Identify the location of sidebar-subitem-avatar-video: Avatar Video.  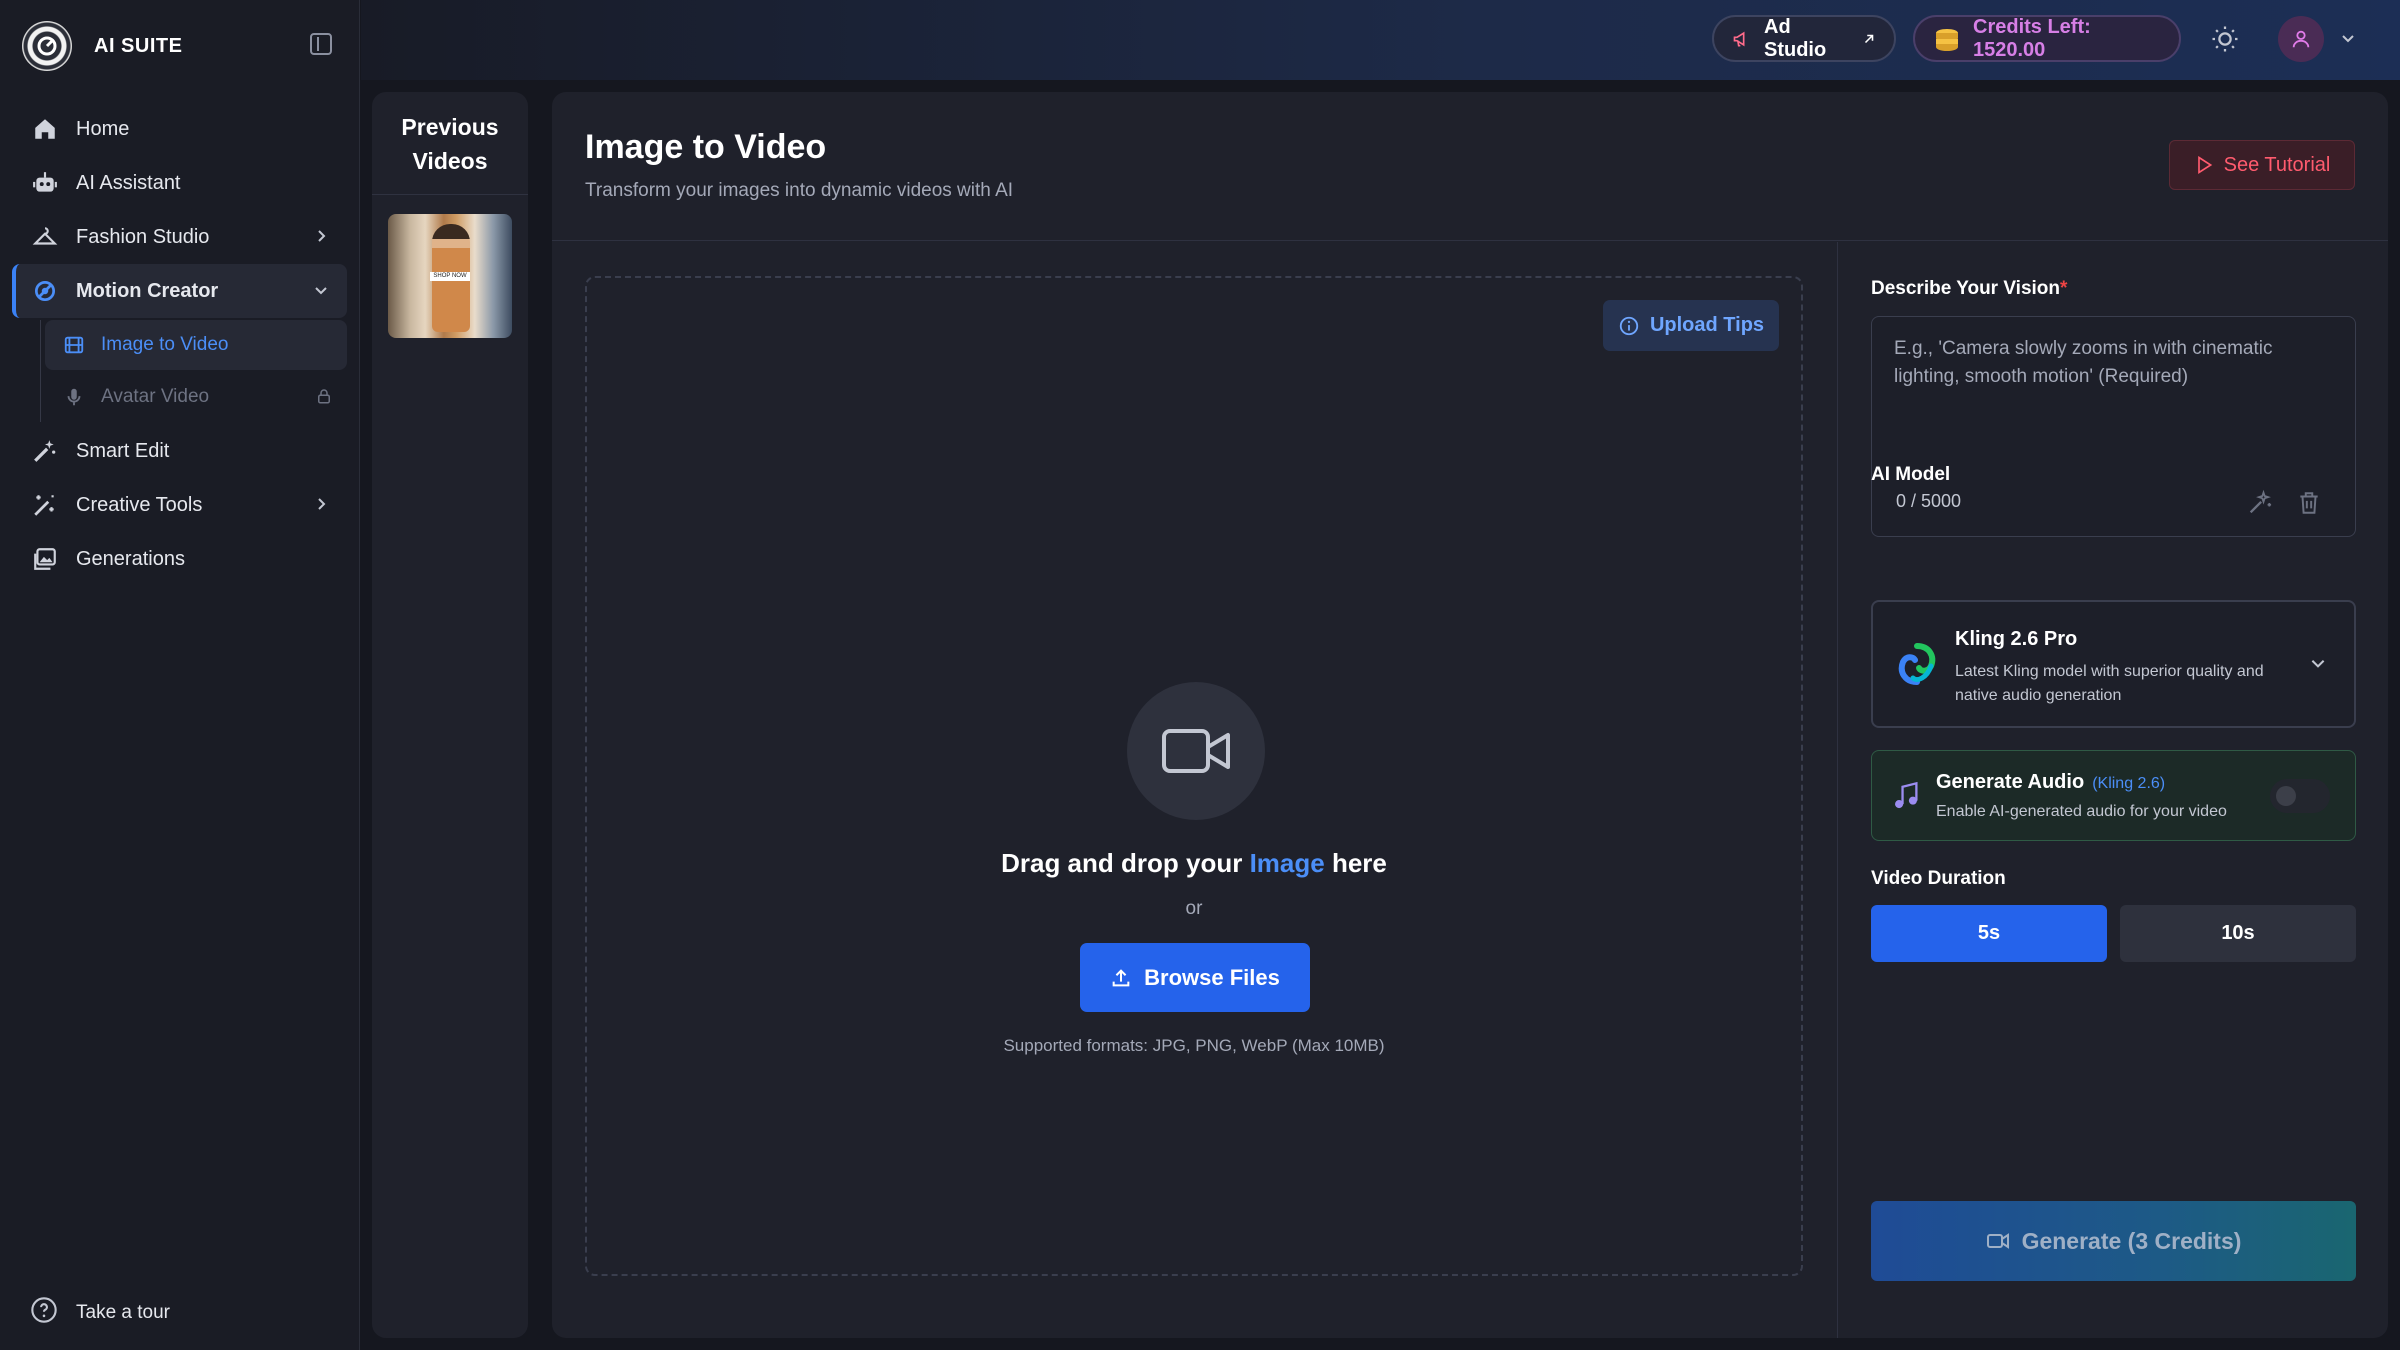
(196, 397).